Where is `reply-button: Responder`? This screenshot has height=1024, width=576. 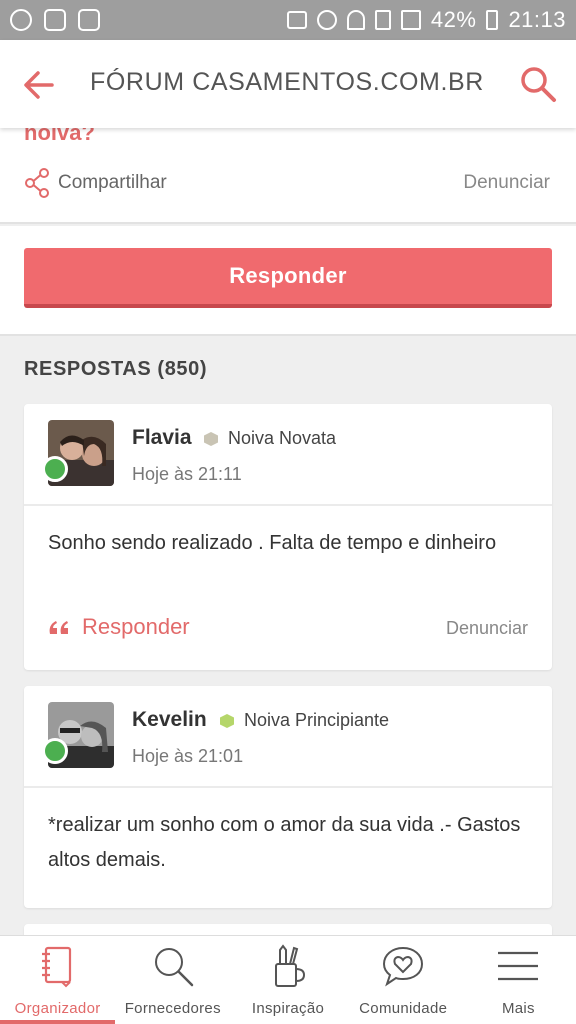 reply-button: Responder is located at coordinates (288, 278).